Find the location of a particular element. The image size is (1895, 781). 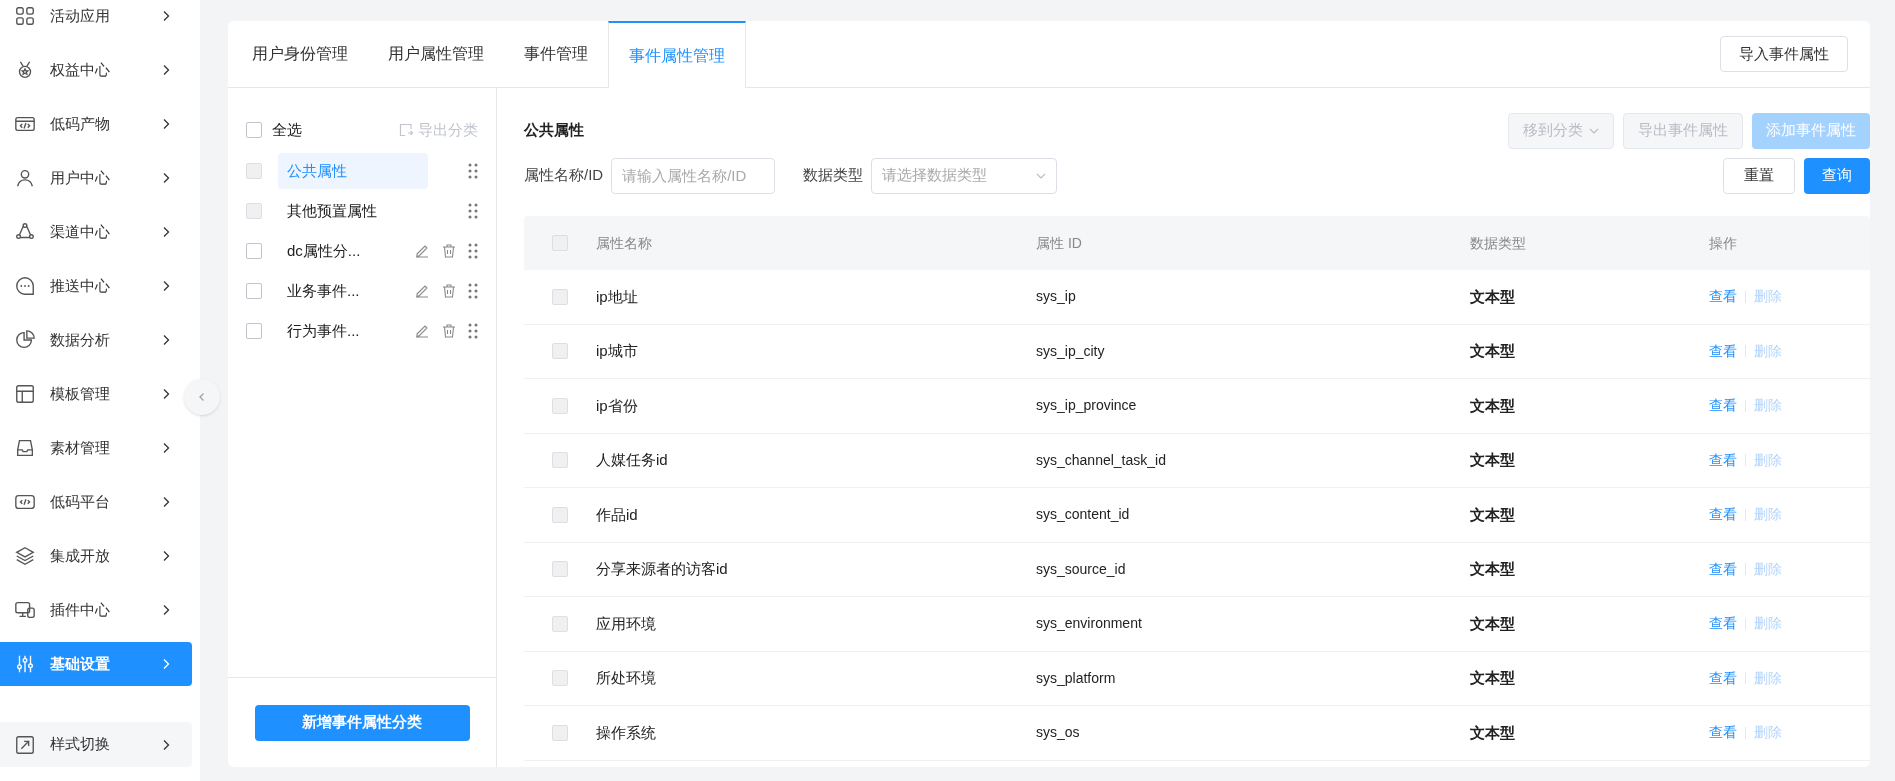

tab: 用户身份管理 is located at coordinates (300, 54).